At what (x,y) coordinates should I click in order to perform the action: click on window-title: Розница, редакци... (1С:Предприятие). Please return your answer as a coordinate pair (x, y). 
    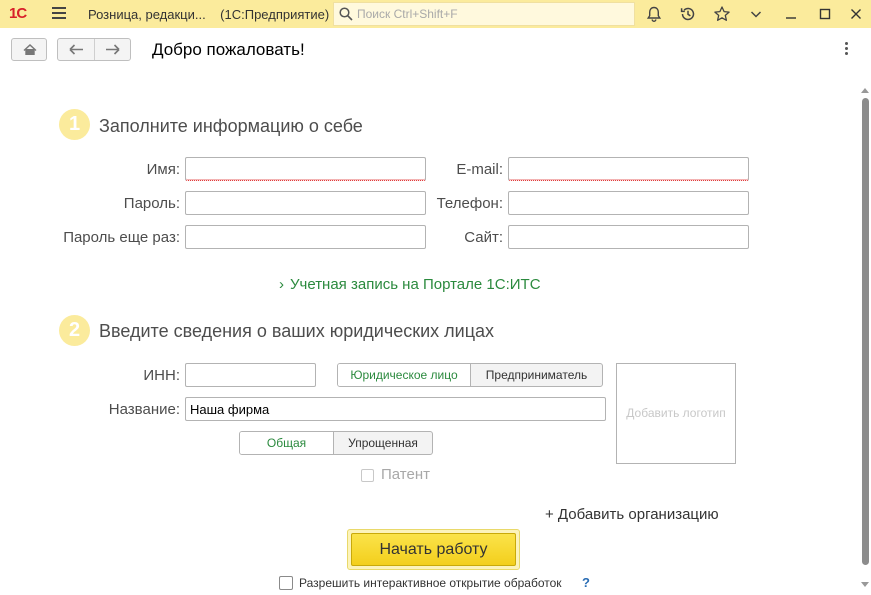
    Looking at the image, I should click on (208, 14).